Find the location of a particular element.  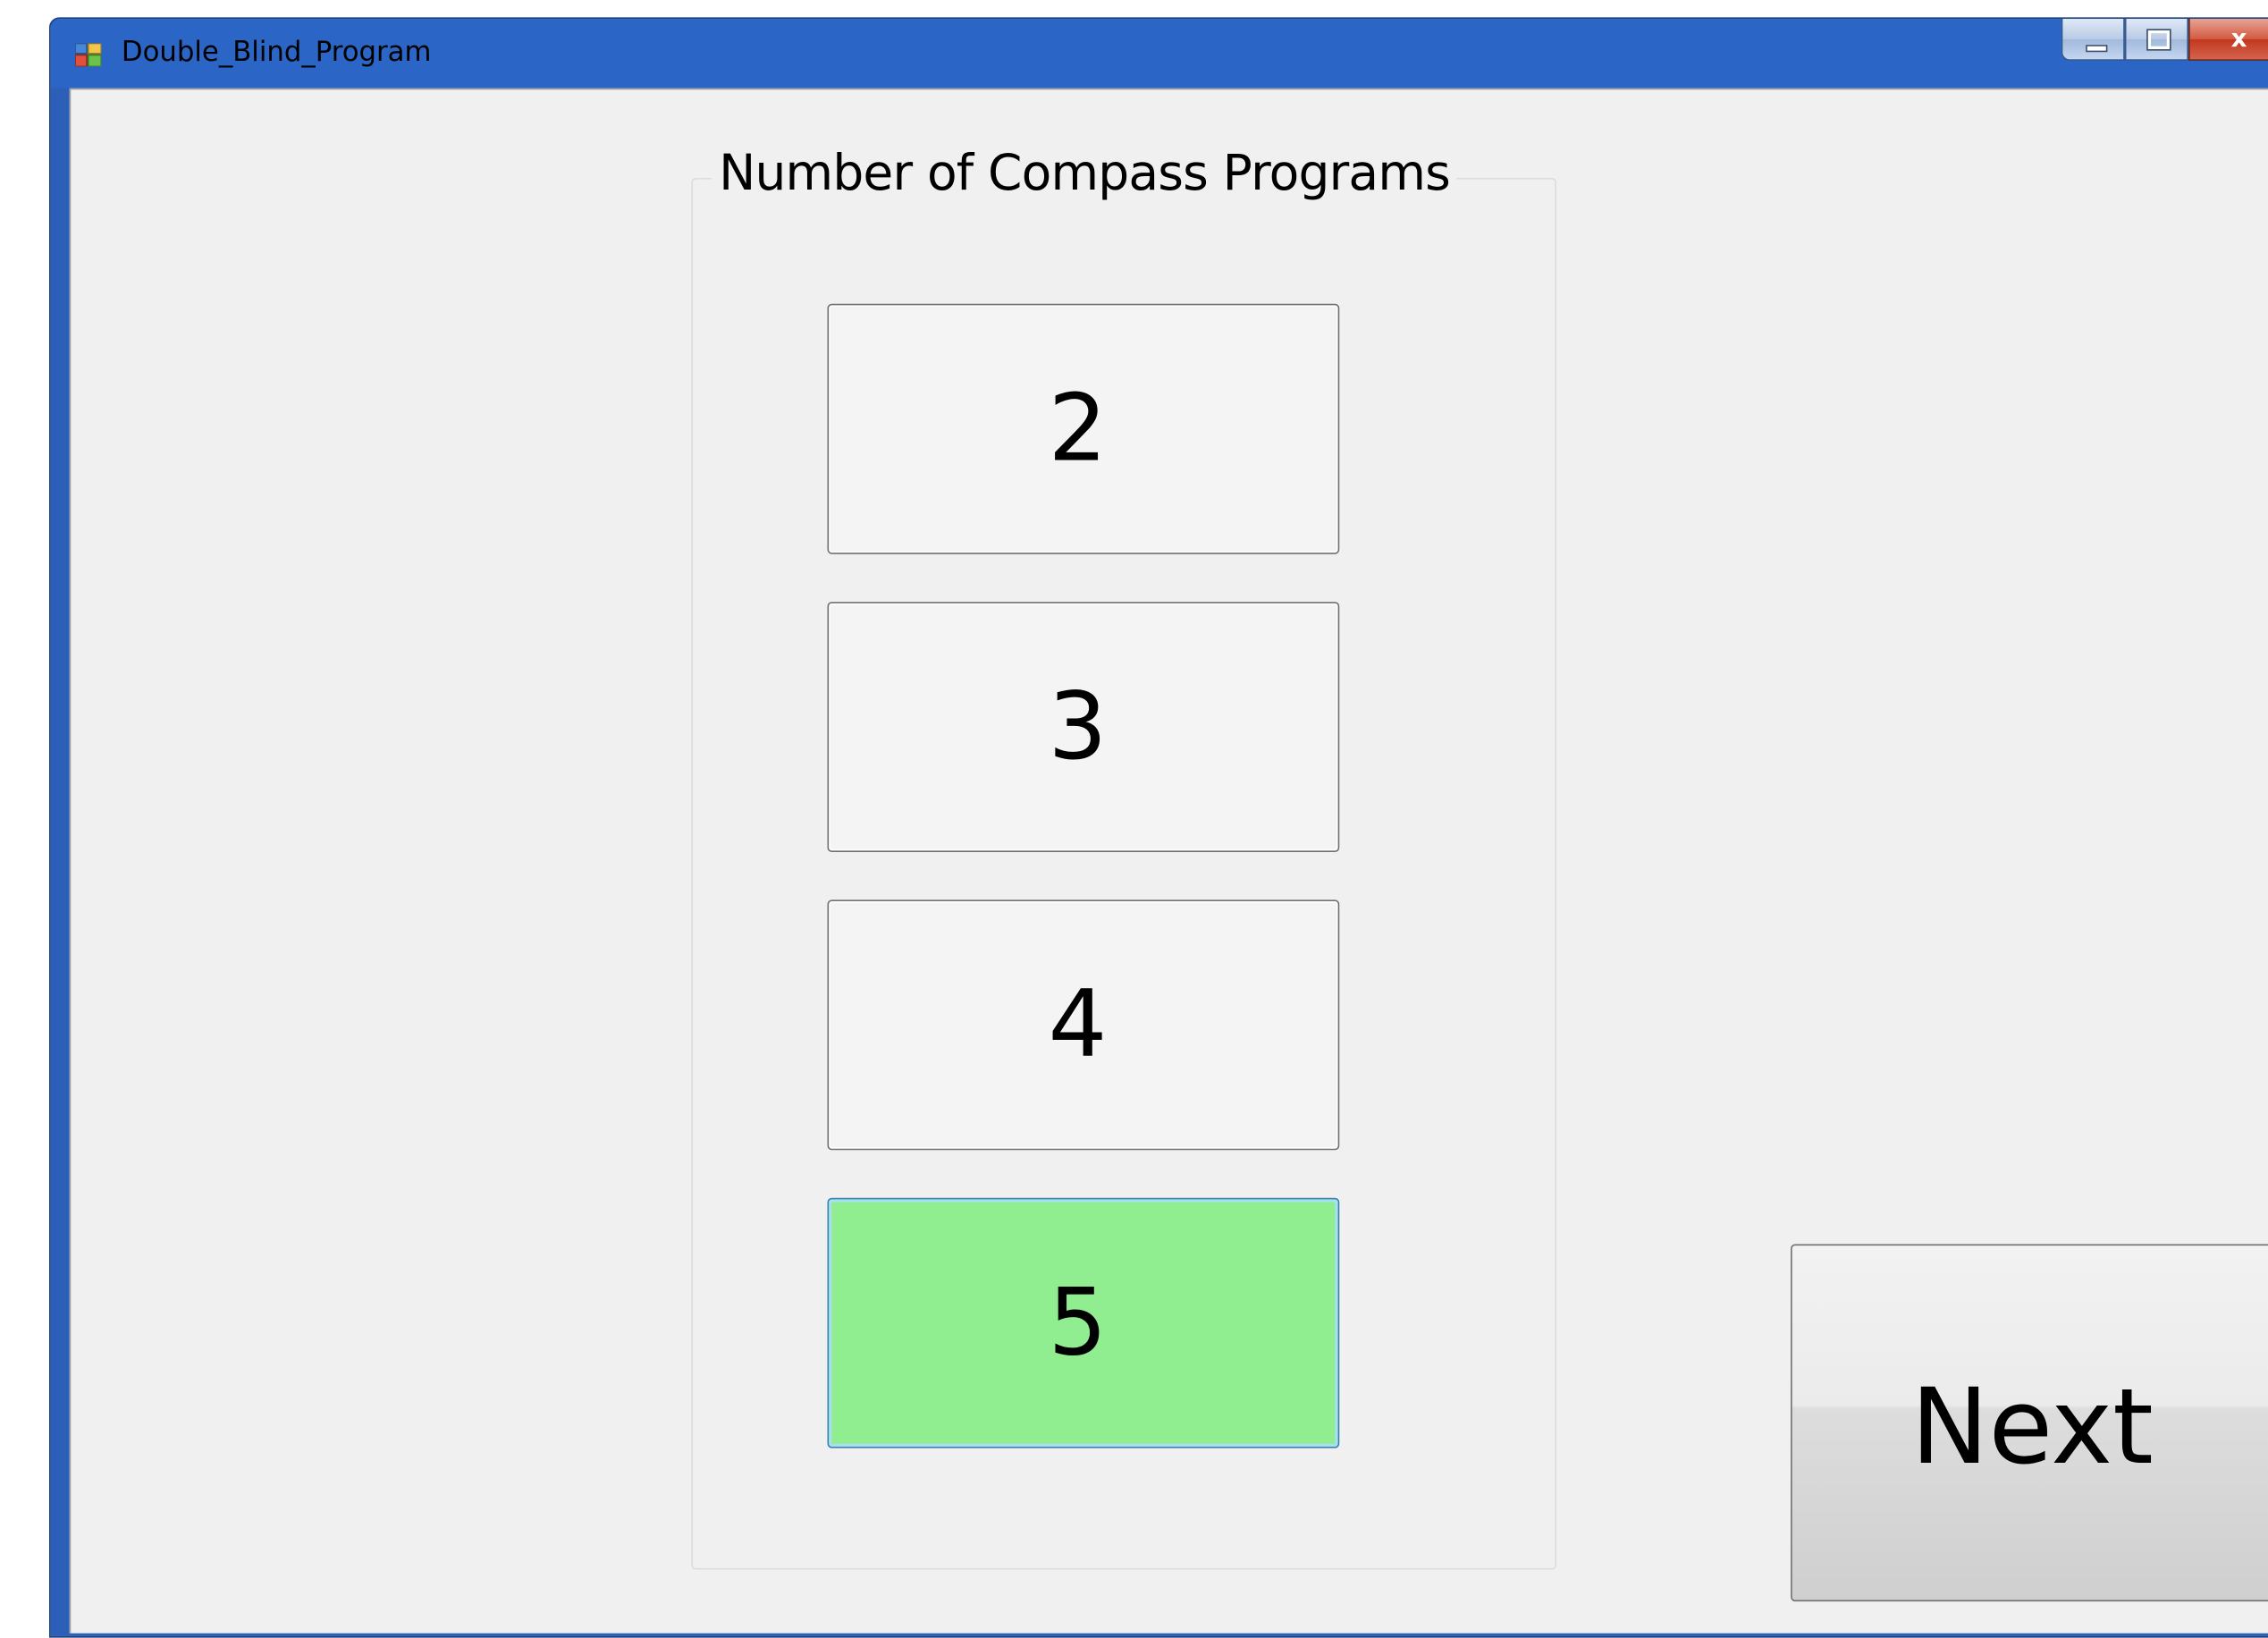

option-label: 2 is located at coordinates (1078, 429).